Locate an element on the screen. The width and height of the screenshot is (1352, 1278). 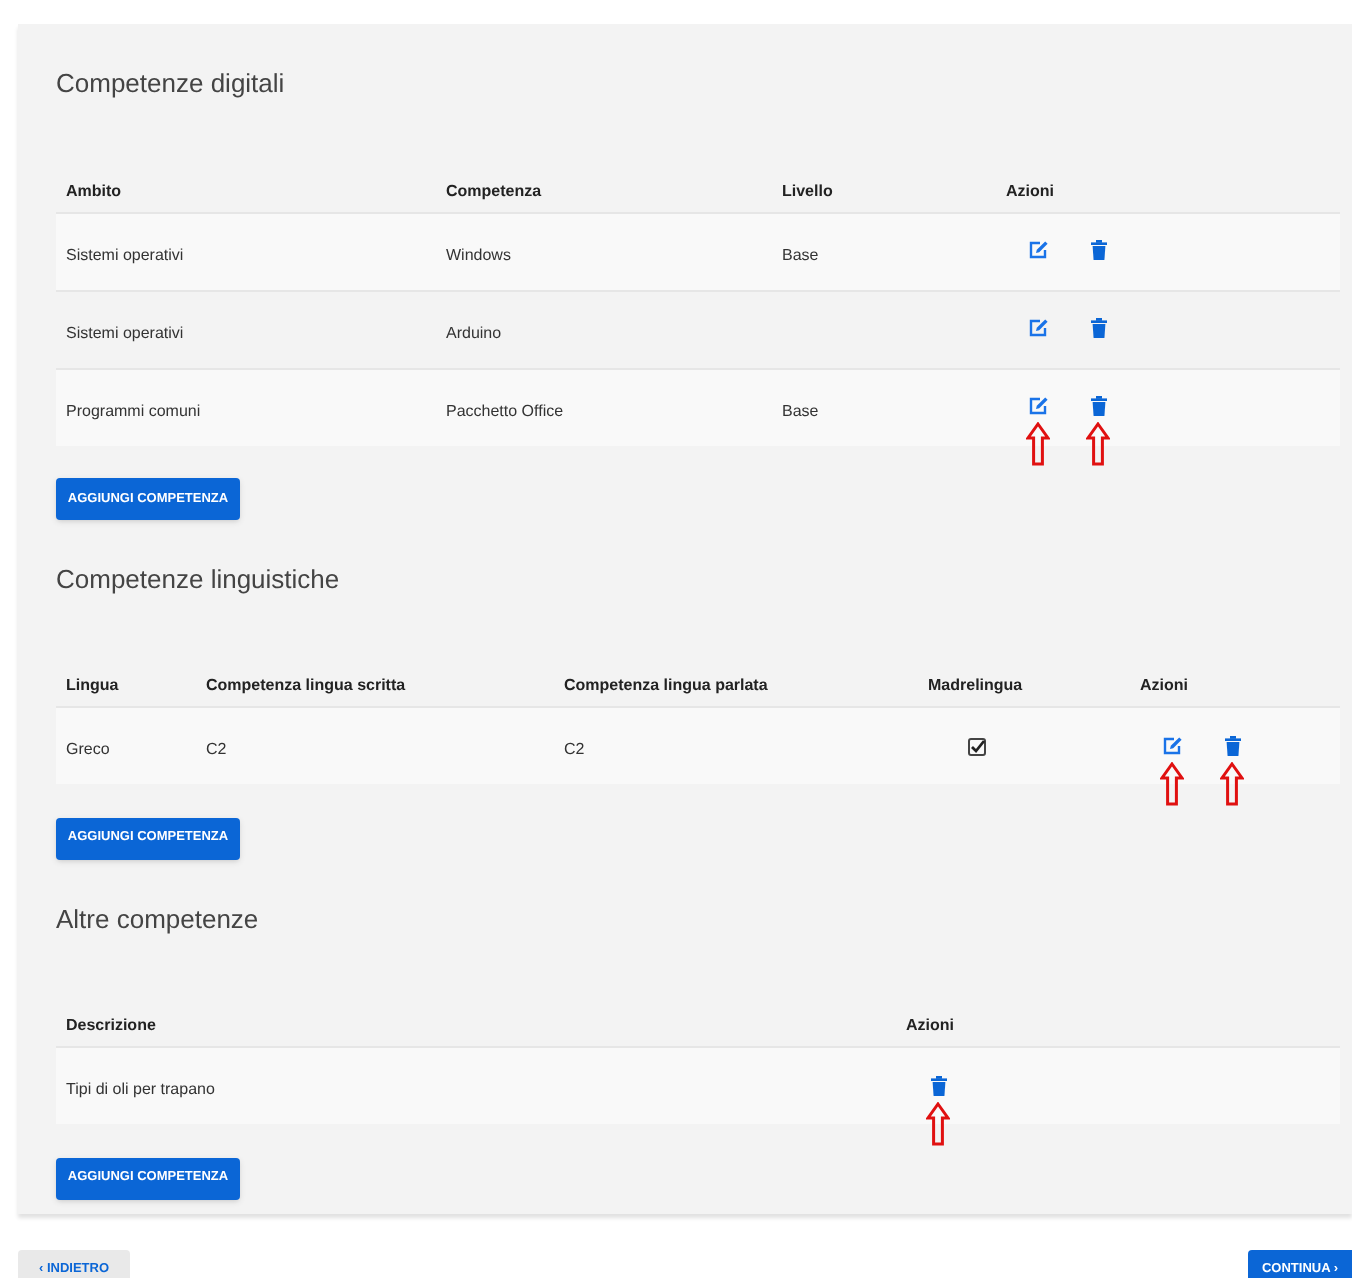
table-cell: Tipi di oli per trapano is located at coordinates (140, 1089).